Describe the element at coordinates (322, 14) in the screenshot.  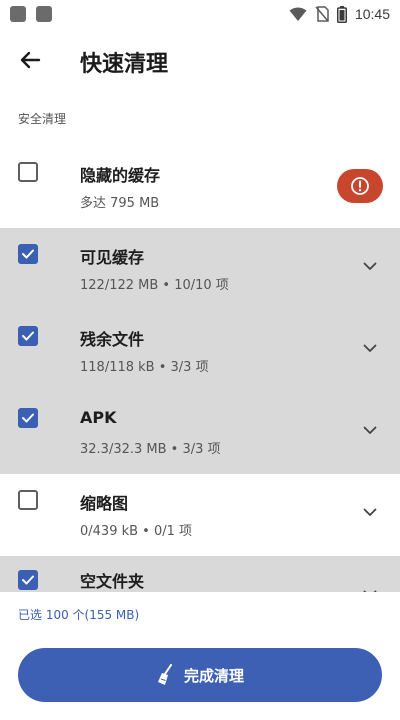
I see `no-sim-icon` at that location.